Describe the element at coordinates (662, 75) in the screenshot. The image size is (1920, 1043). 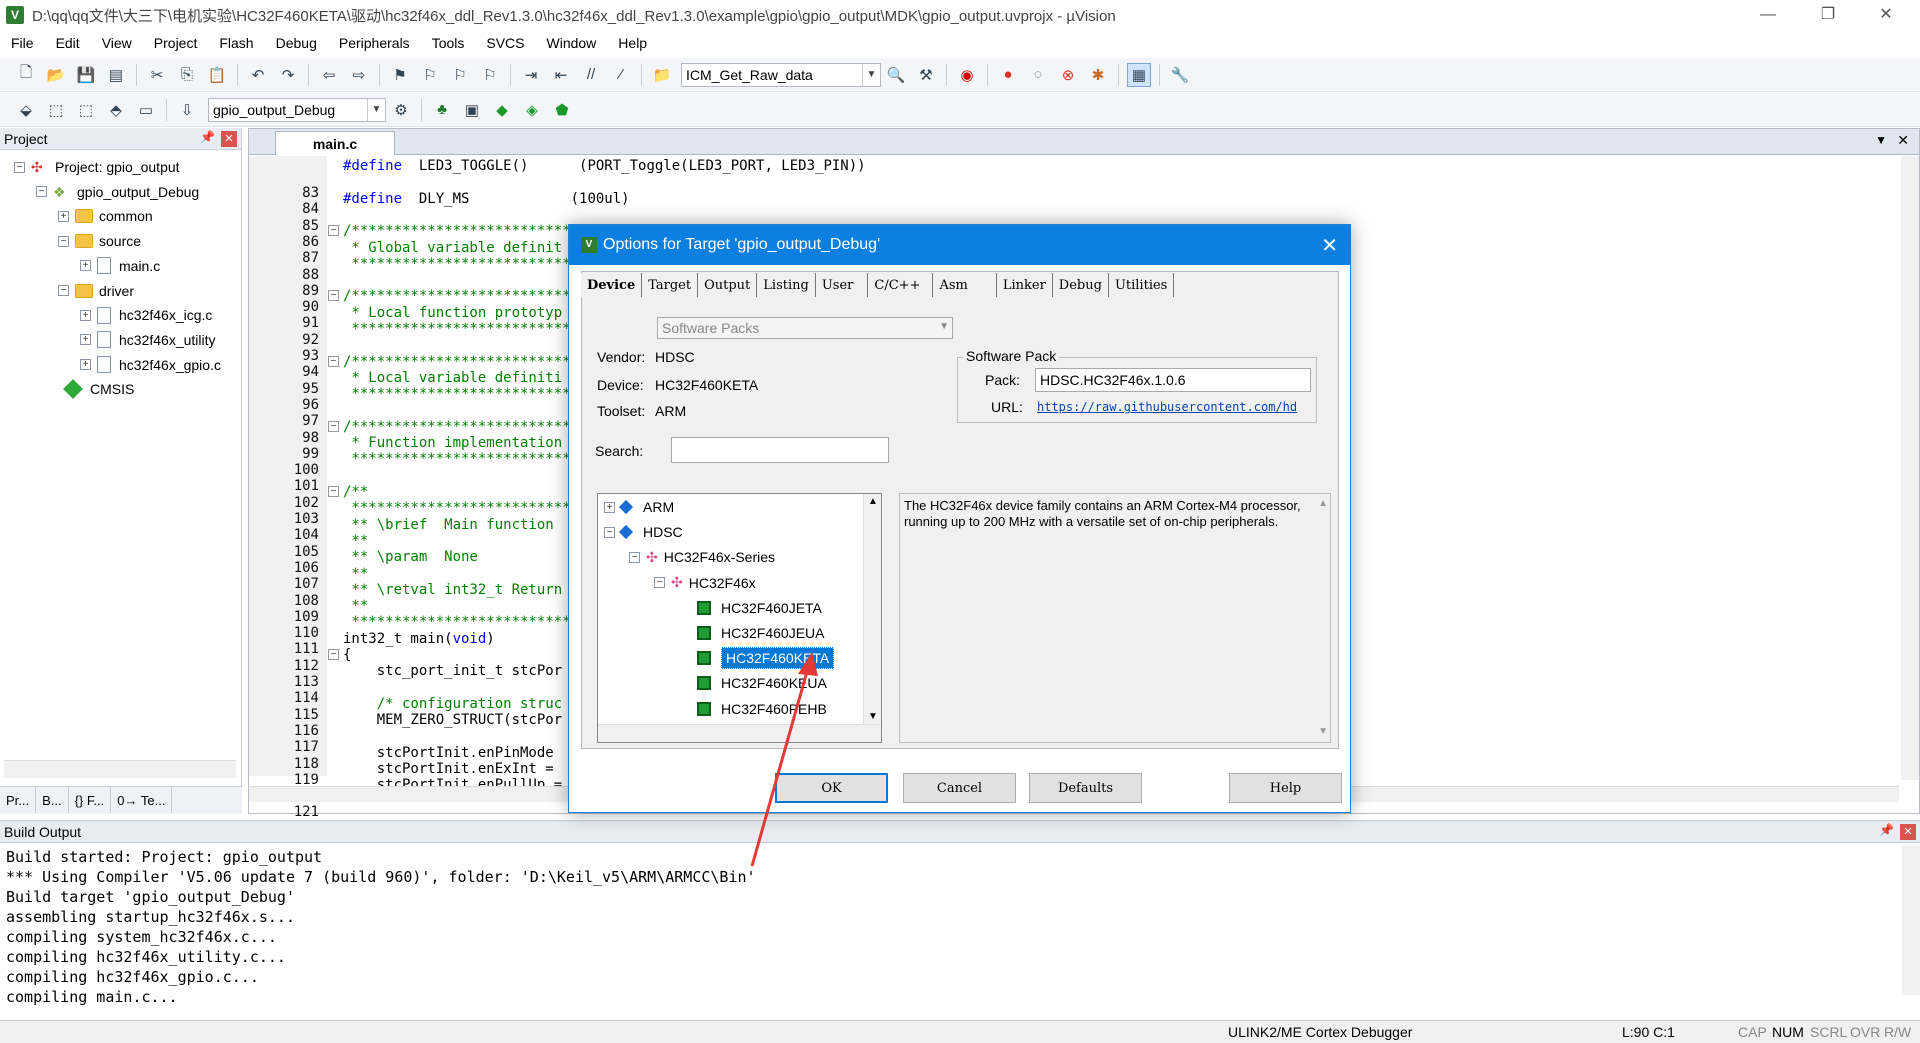
I see `find-in-files-icon: 📁` at that location.